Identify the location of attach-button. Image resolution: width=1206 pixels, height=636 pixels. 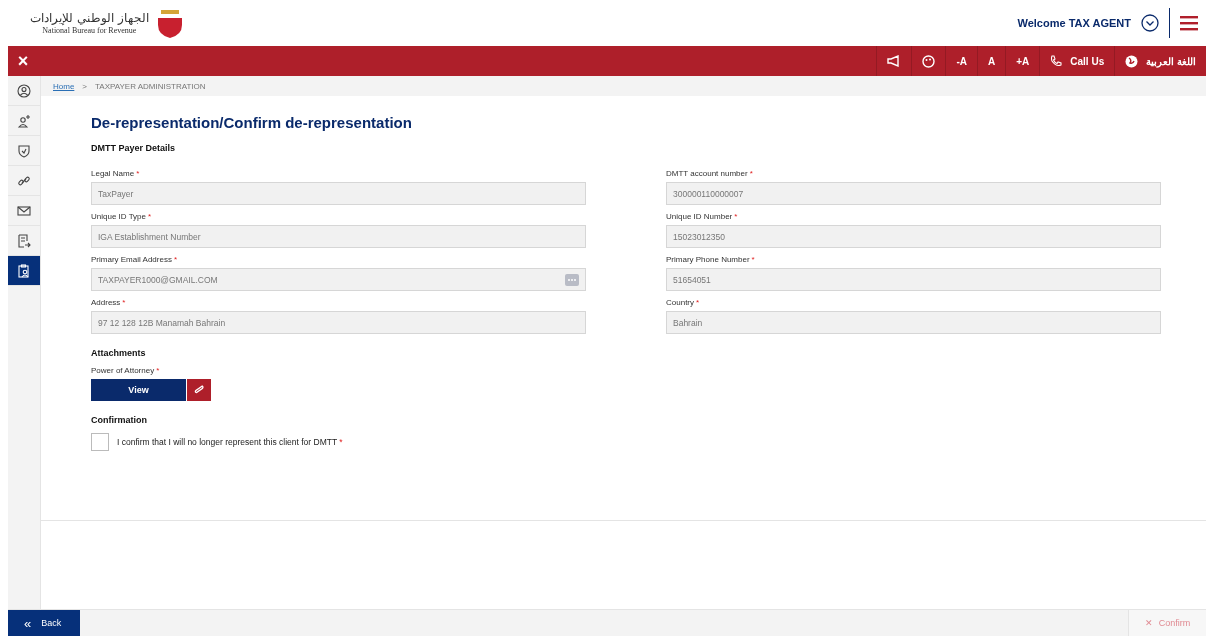
(199, 390).